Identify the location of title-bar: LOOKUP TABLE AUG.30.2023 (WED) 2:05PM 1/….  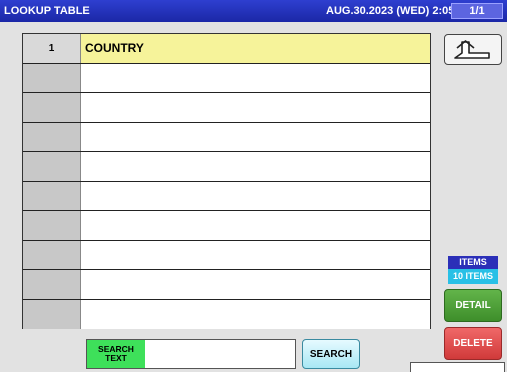
(253, 11).